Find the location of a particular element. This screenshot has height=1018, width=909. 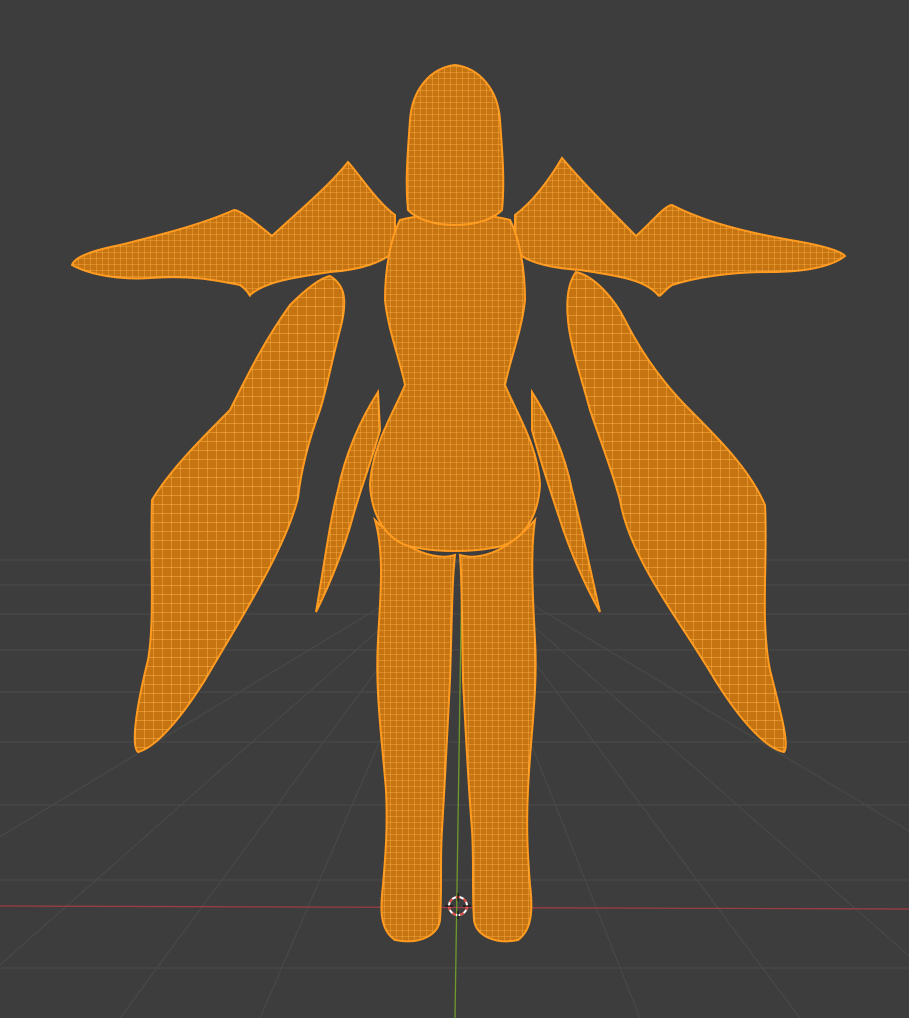

y-axis-line is located at coordinates (458, 788).